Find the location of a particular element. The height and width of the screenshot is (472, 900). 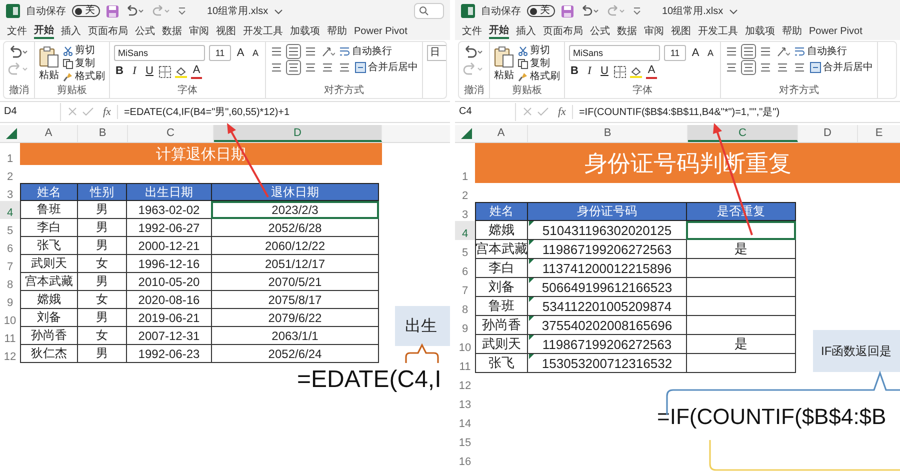

row-number: 16 is located at coordinates (465, 458).